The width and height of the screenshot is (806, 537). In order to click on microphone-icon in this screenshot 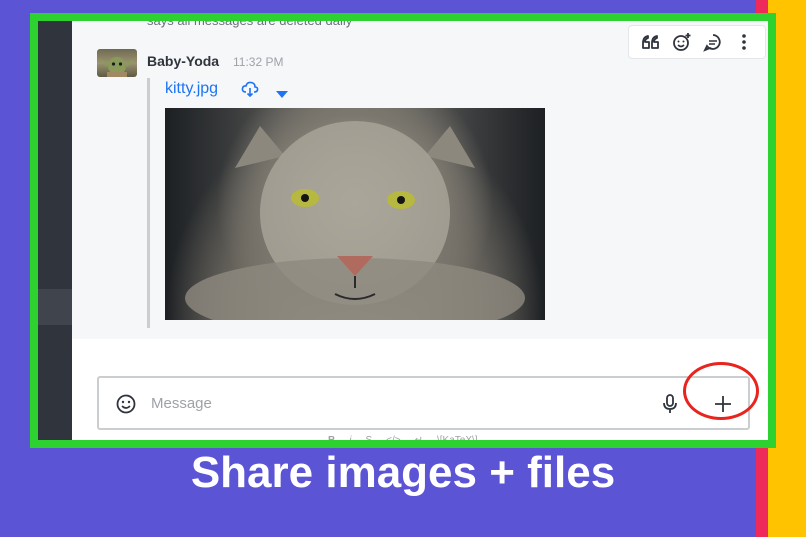, I will do `click(670, 404)`.